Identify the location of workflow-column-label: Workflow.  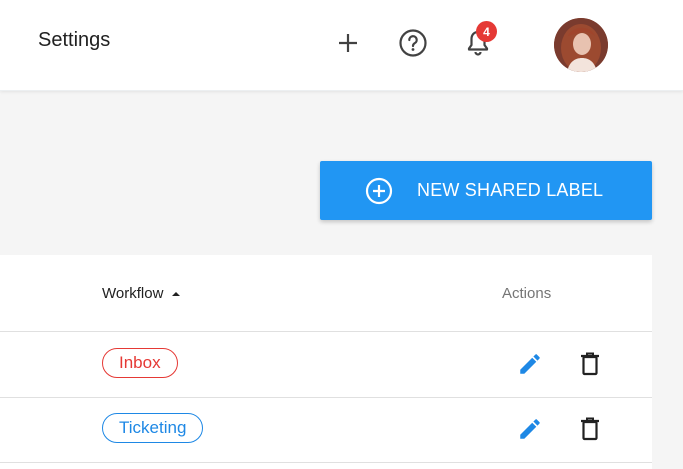
(133, 293).